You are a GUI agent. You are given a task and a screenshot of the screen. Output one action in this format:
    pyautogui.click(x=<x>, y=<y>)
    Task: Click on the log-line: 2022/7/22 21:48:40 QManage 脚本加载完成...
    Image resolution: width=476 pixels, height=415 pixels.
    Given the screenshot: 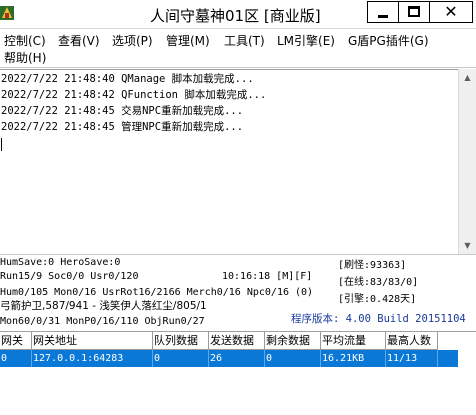 What is the action you would take?
    pyautogui.click(x=127, y=79)
    